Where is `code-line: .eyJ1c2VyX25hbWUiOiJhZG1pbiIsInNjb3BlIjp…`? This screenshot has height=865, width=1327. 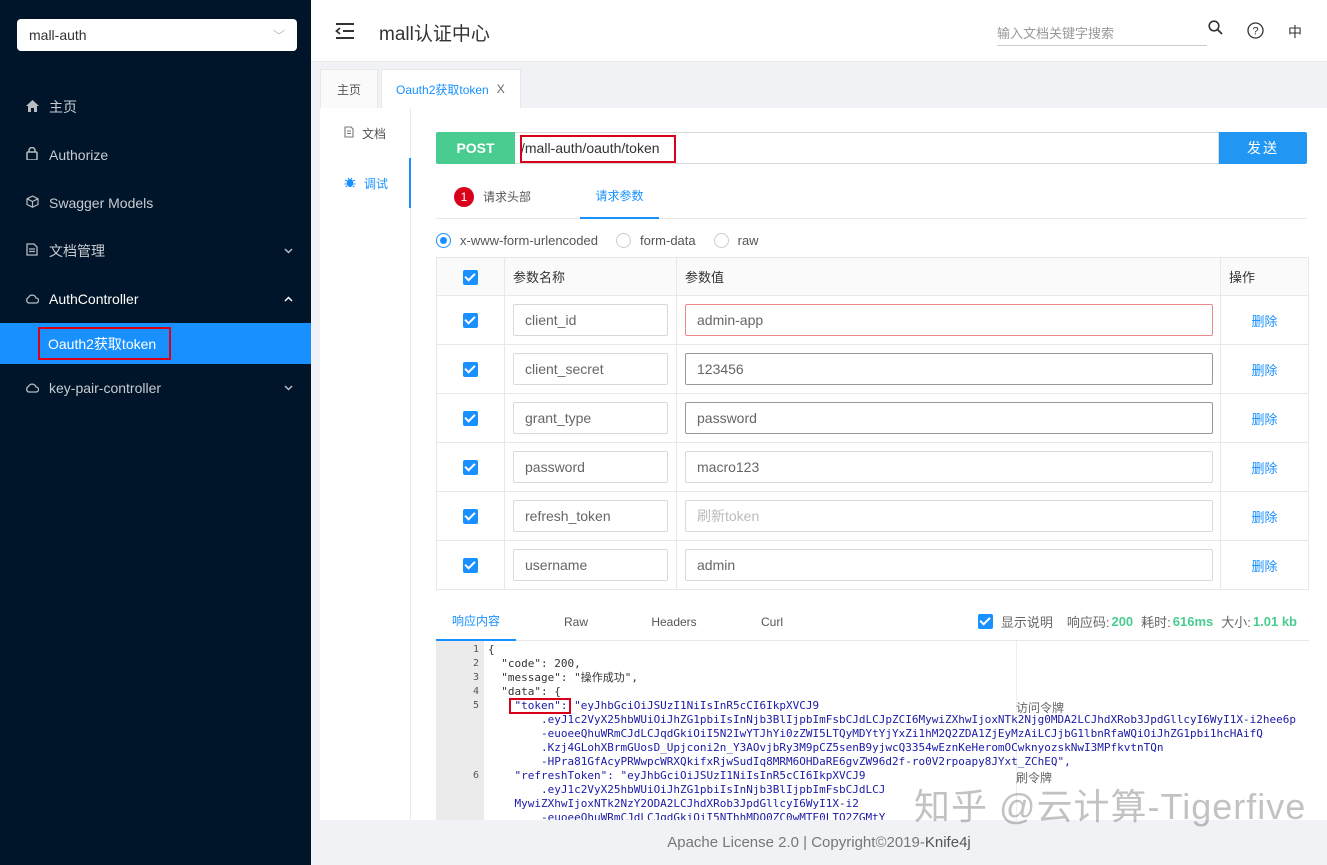
code-line: .eyJ1c2VyX25hbWUiOiJhZG1pbiIsInNjb3BlIjp… is located at coordinates (892, 719).